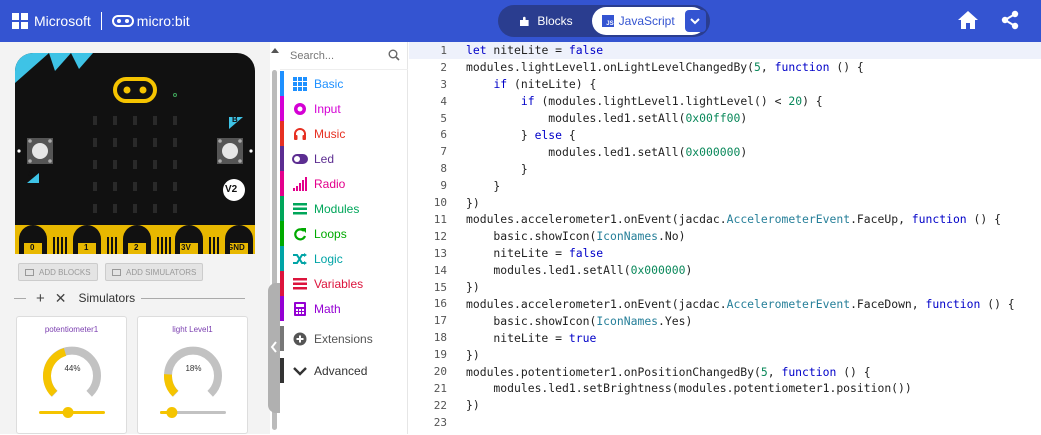 This screenshot has width=1041, height=435. Describe the element at coordinates (443, 186) in the screenshot. I see `line-number: 9` at that location.